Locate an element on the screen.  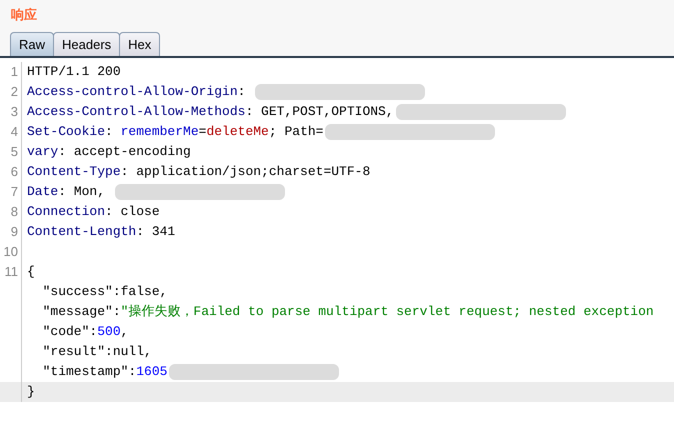
line-number: 7 is located at coordinates (14, 191).